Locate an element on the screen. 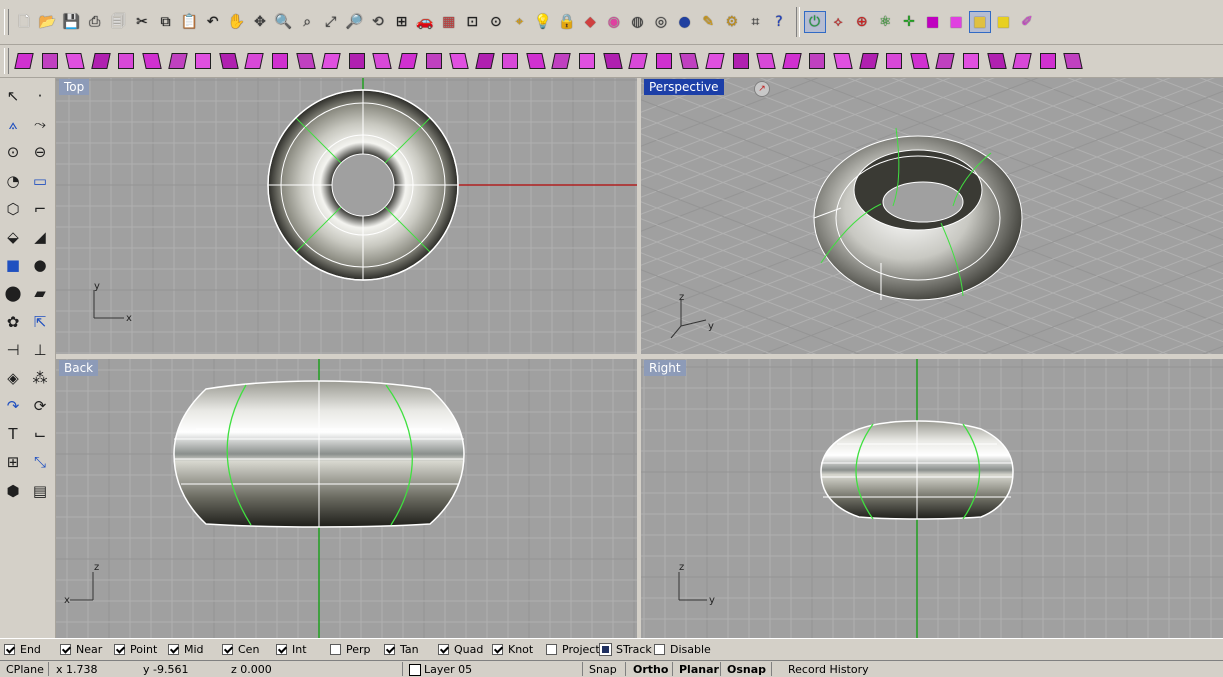 The width and height of the screenshot is (1223, 677). copy-doc-button: 🗐 is located at coordinates (118, 22).